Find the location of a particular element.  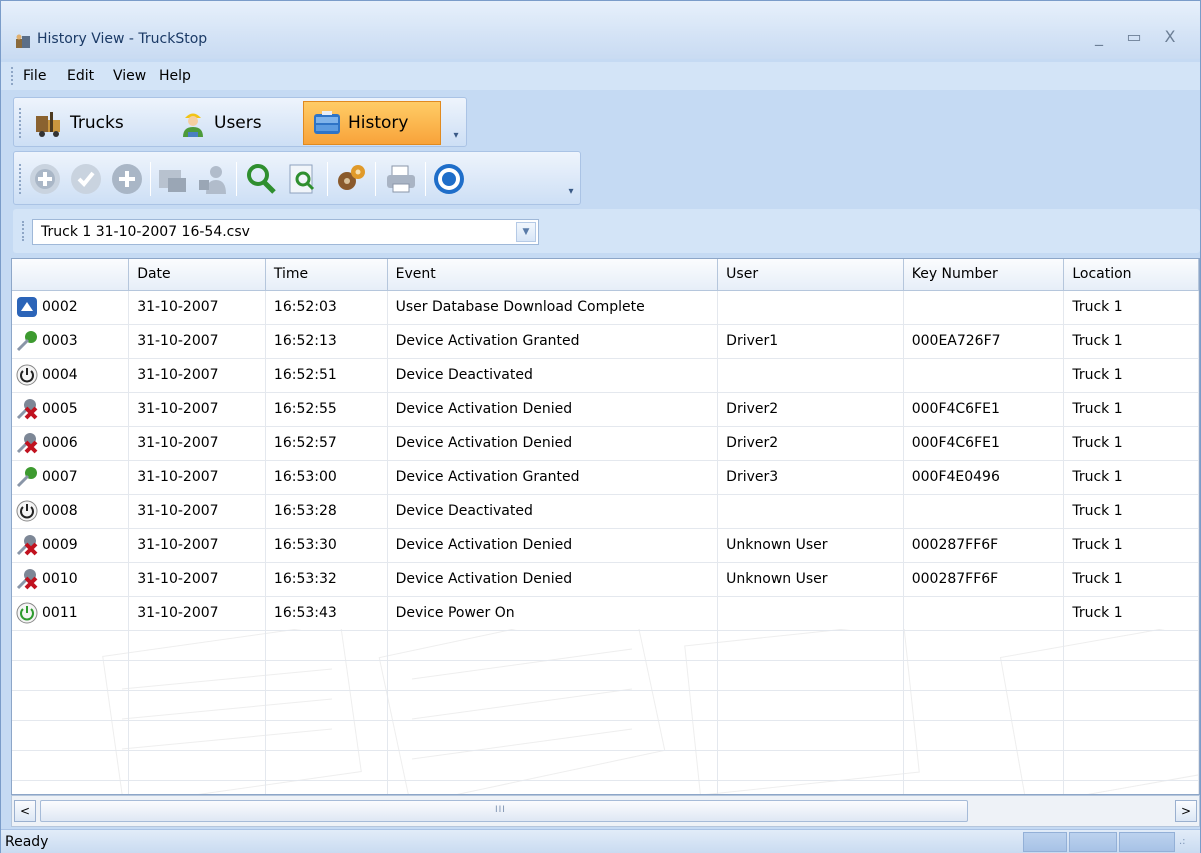

minimize-button: _ is located at coordinates (1099, 37).